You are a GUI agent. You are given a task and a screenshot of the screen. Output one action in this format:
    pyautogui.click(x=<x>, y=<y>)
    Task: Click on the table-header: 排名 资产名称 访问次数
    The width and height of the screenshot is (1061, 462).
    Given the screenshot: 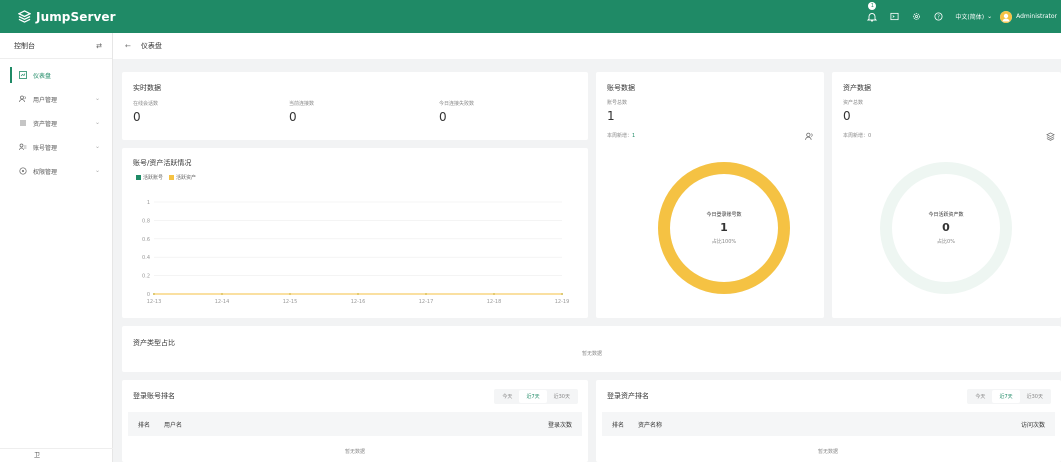 What is the action you would take?
    pyautogui.click(x=828, y=424)
    